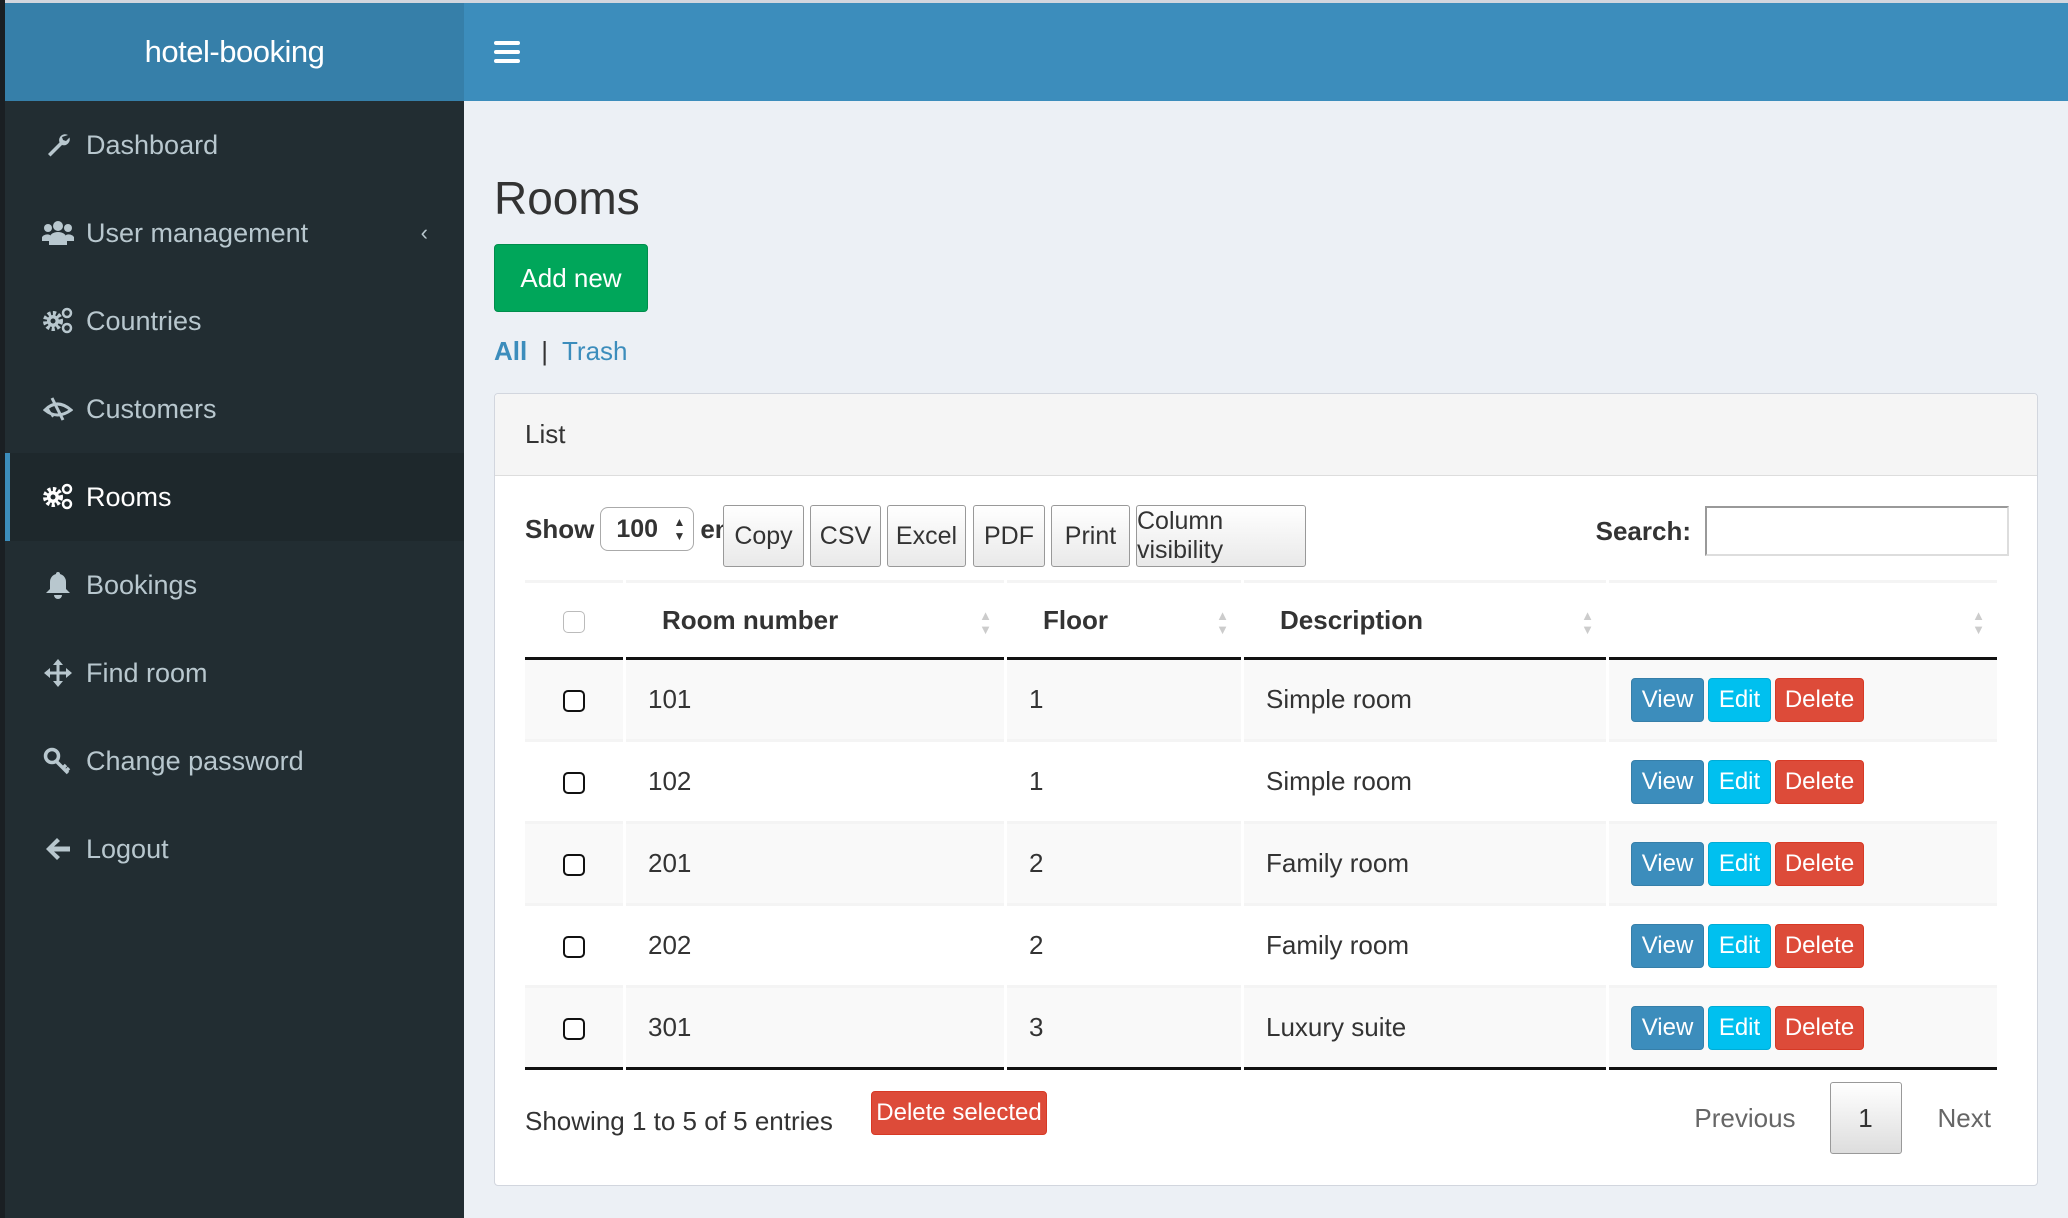 This screenshot has height=1218, width=2068. Describe the element at coordinates (144, 320) in the screenshot. I see `sidebar-item-label: Countries` at that location.